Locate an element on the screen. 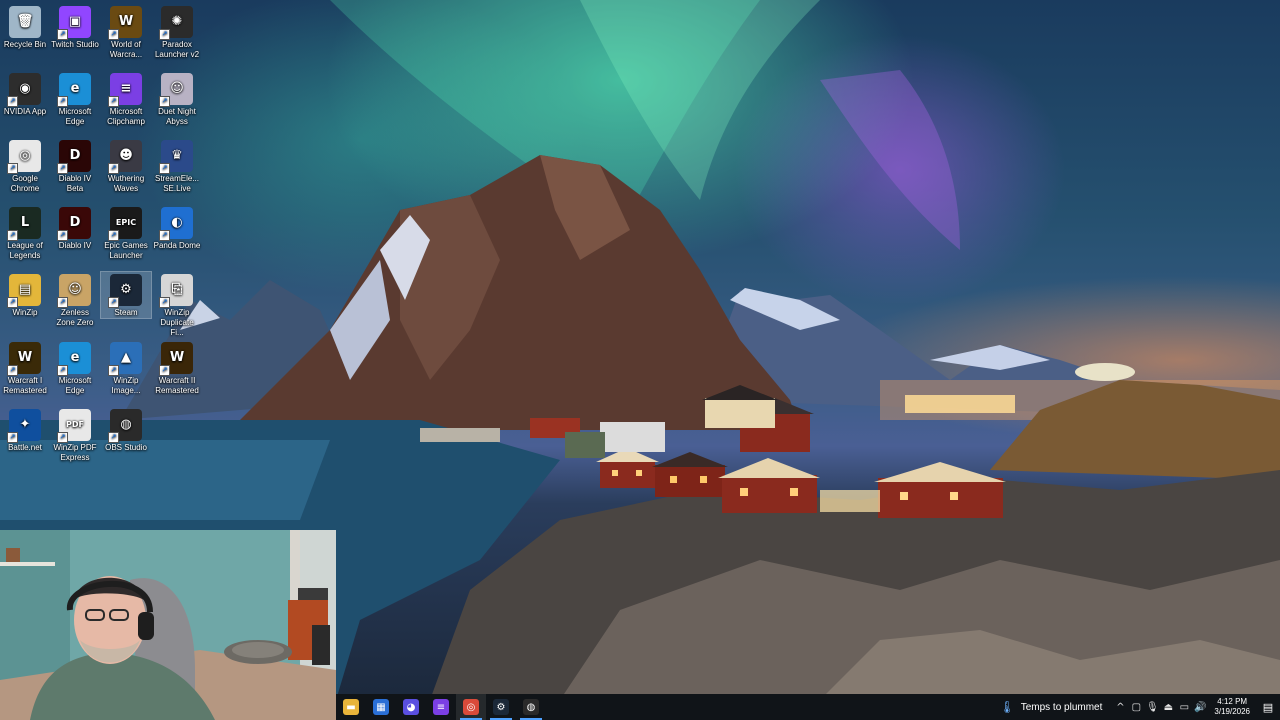  desktop-shortcut: ◍ ↗ OBS Studio is located at coordinates (126, 430).